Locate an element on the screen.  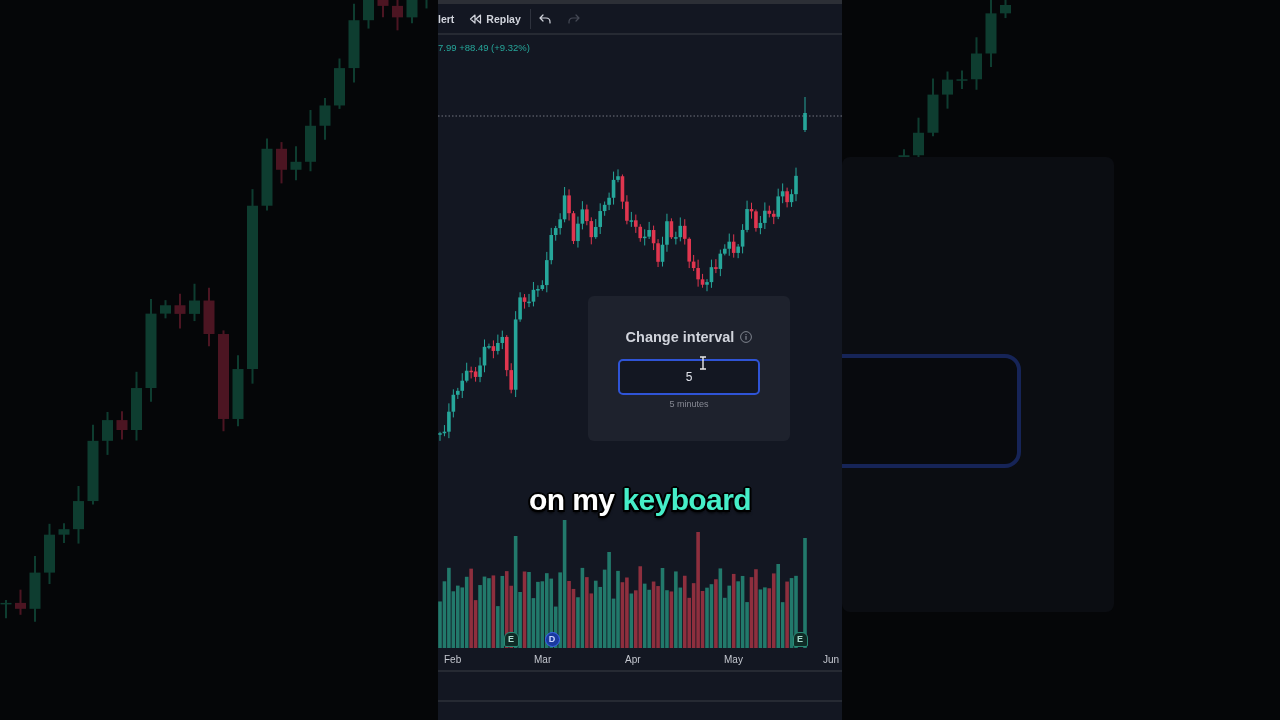
caption-text: keyboard is located at coordinates (686, 500).